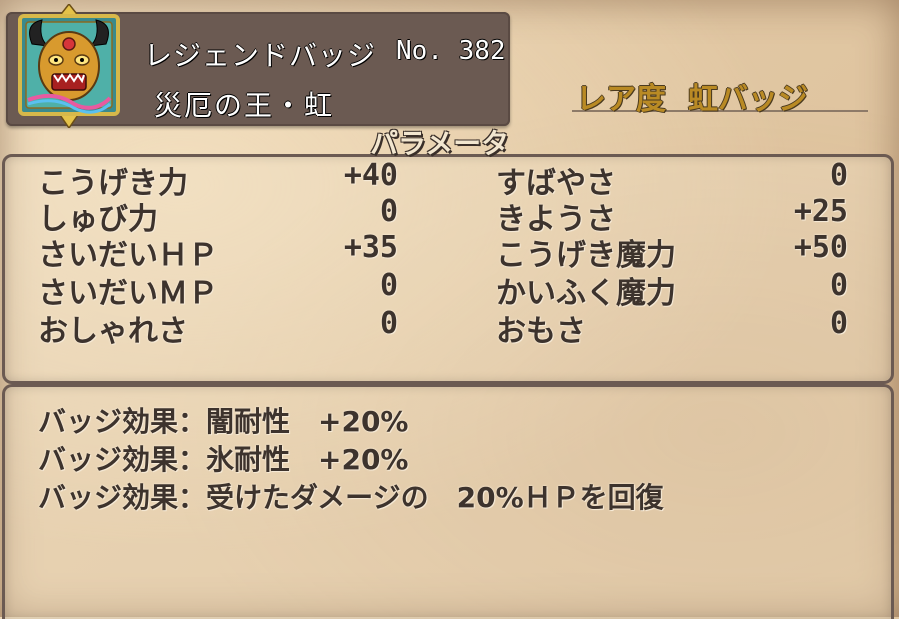 This screenshot has height=619, width=899. I want to click on param-value: +50, so click(820, 247).